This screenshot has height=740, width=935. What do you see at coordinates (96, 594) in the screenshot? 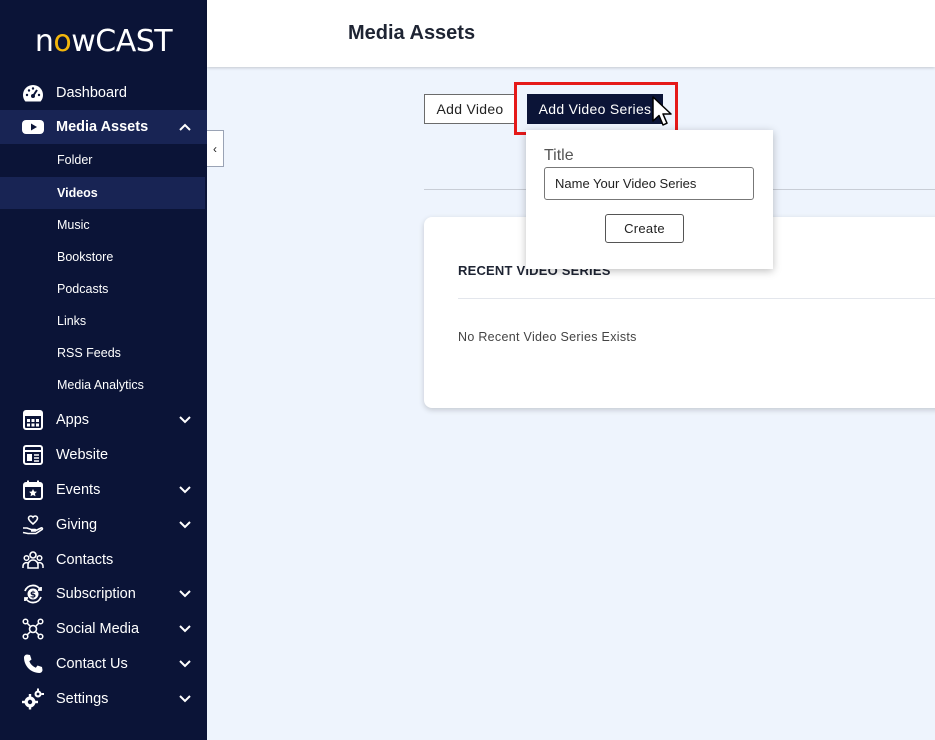
I see `sidebar-item-label: Subscription` at bounding box center [96, 594].